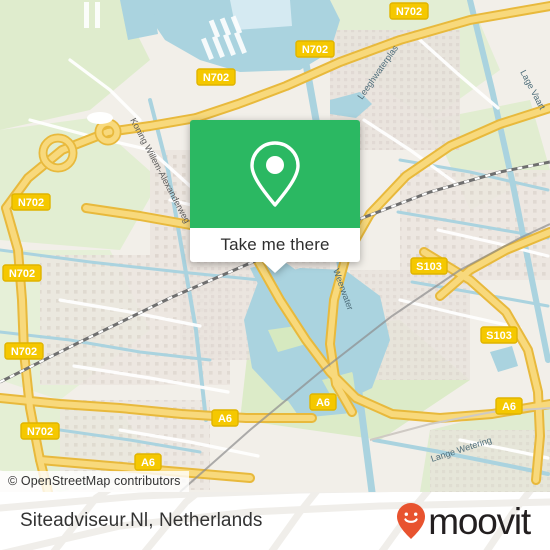 The image size is (550, 550). Describe the element at coordinates (275, 267) in the screenshot. I see `callout-tail` at that location.